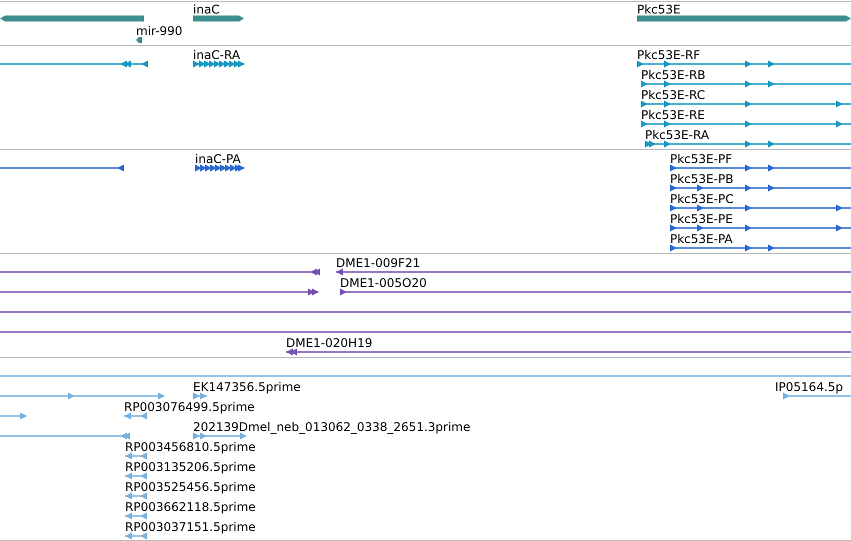  Describe the element at coordinates (809, 387) in the screenshot. I see `feature-label: IP05164.5p` at that location.